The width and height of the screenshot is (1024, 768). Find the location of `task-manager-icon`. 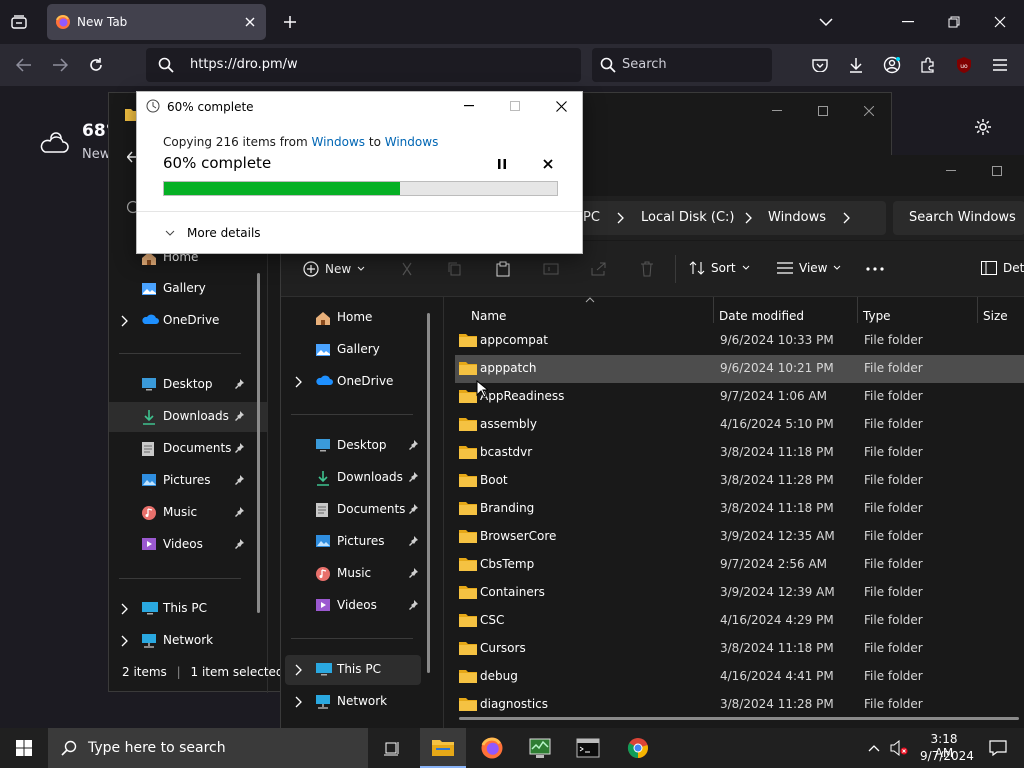

task-manager-icon is located at coordinates (540, 748).